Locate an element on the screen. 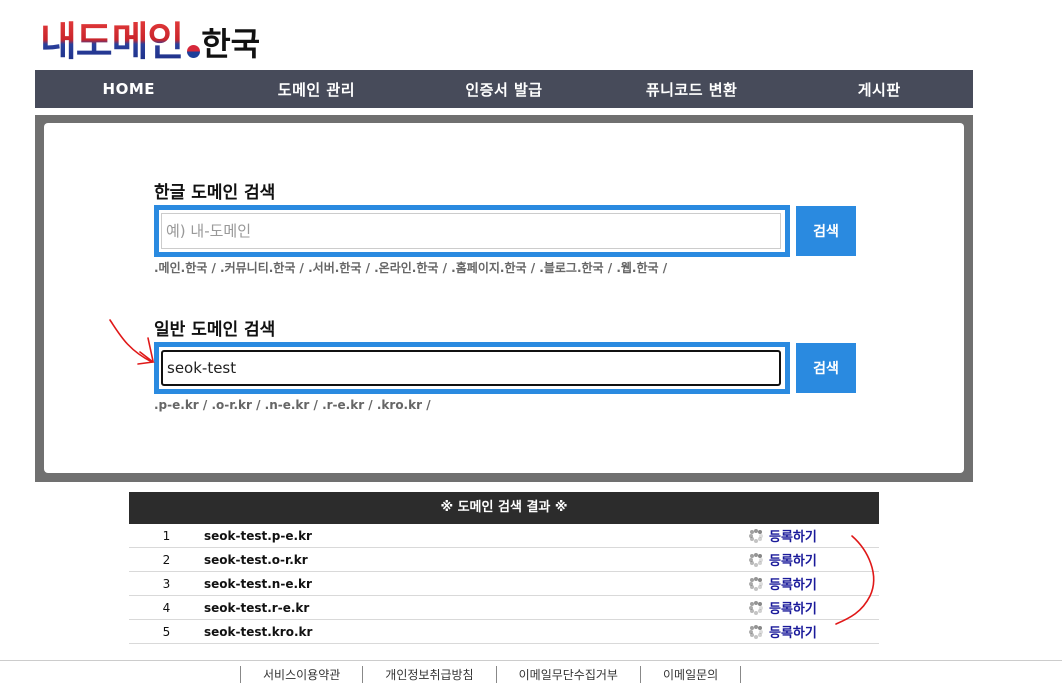 This screenshot has height=683, width=1062. logo-subtext: 한국 is located at coordinates (231, 44).